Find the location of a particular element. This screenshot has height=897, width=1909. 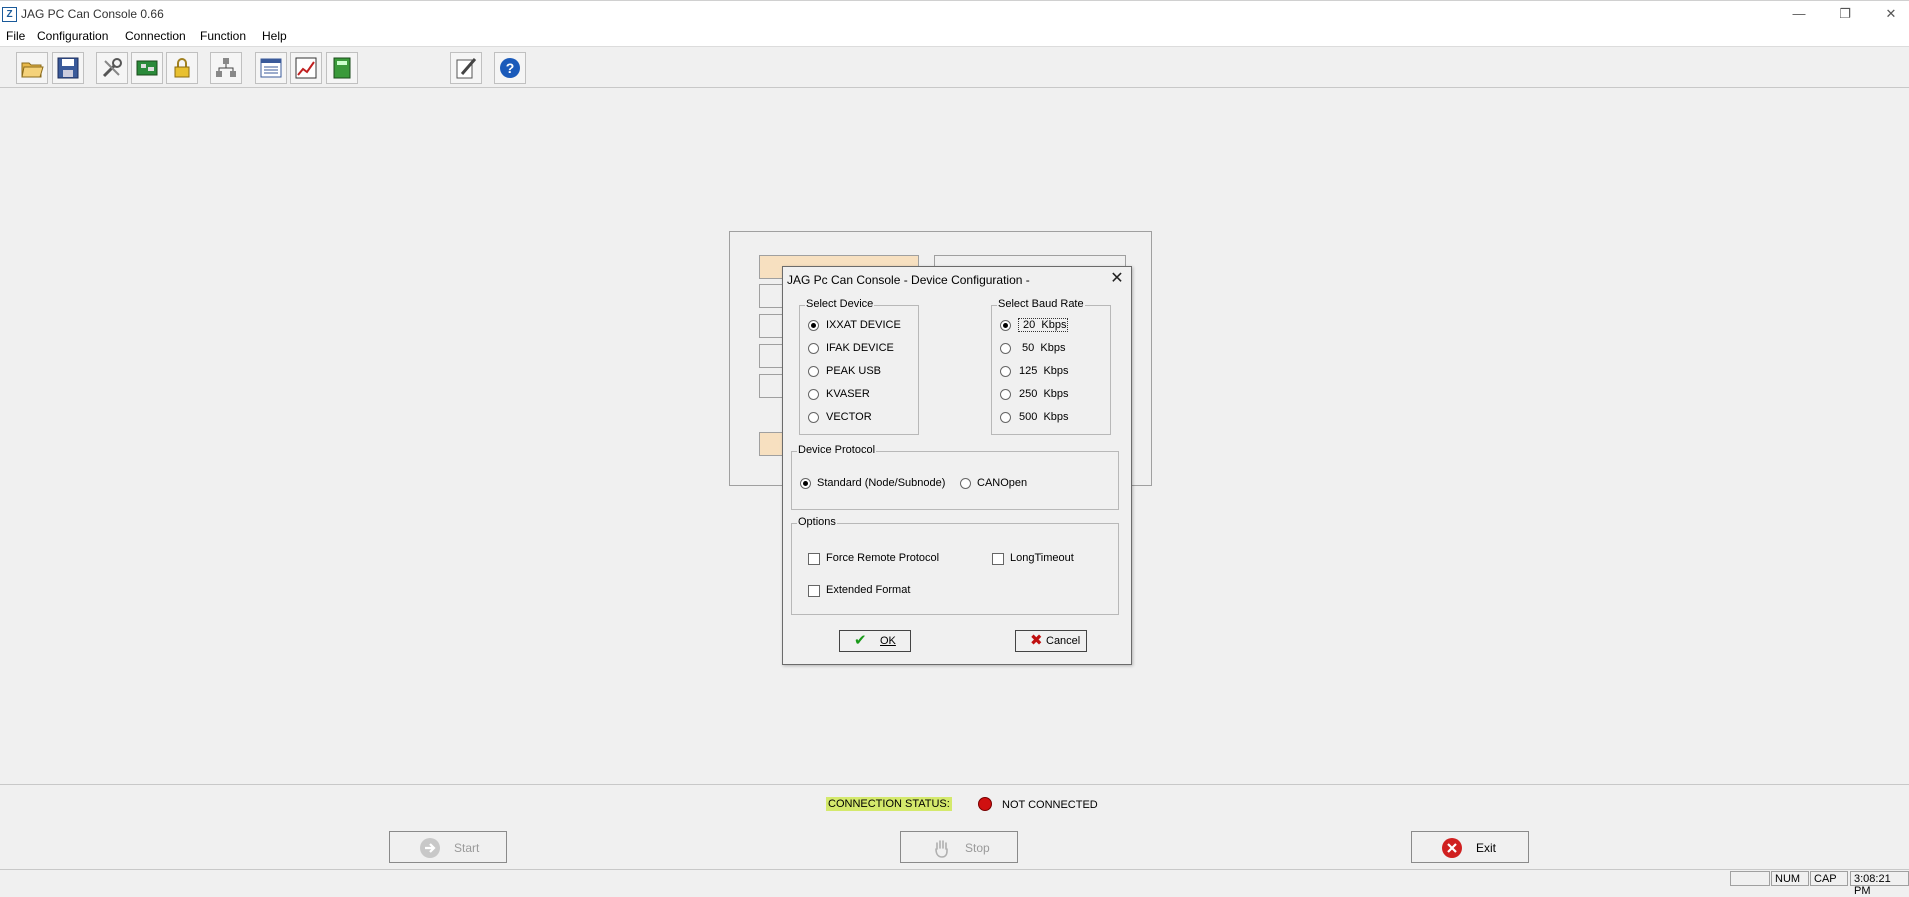

minimize-button: — is located at coordinates (1799, 14).